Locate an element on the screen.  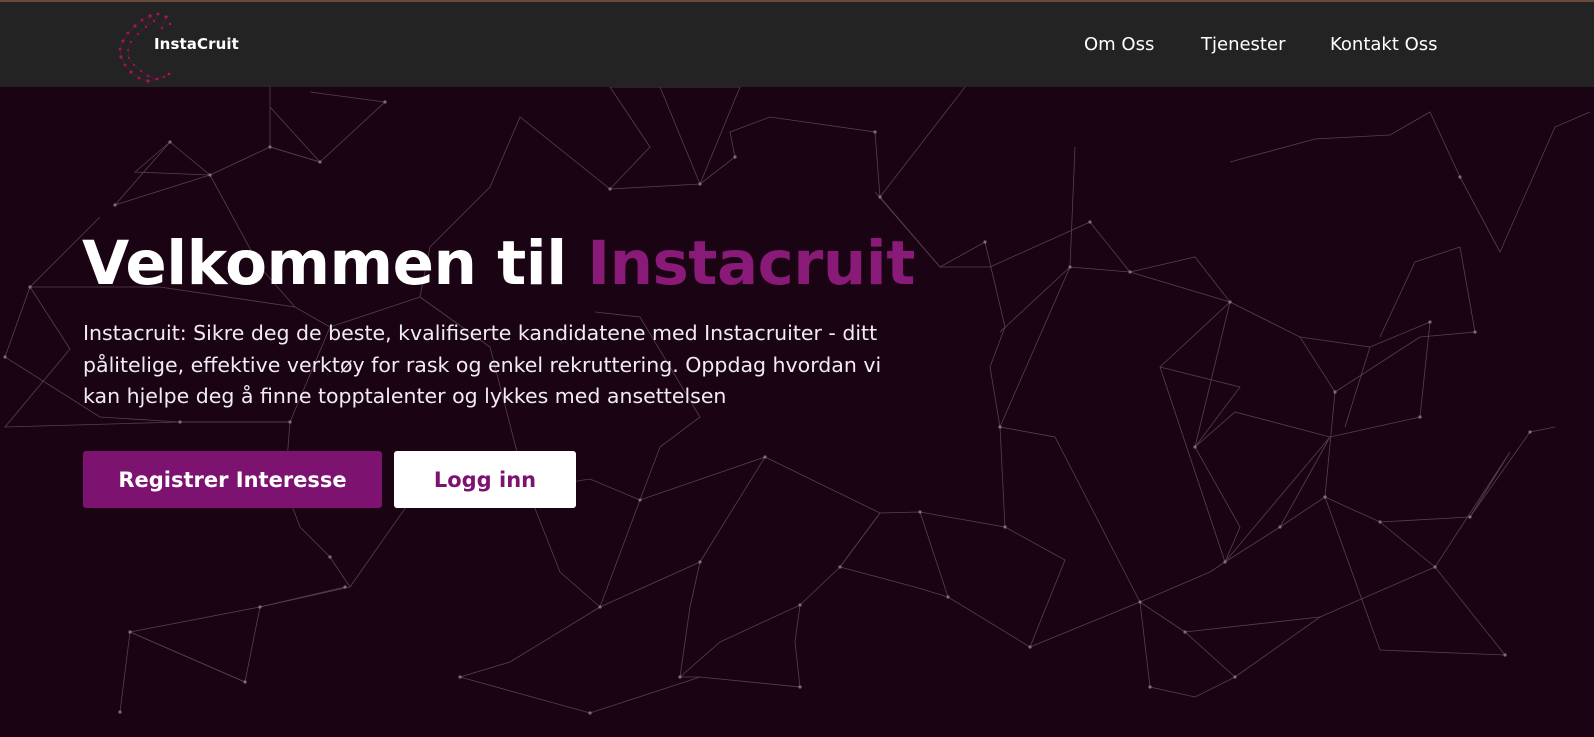
login-button: Logg inn is located at coordinates (485, 479).